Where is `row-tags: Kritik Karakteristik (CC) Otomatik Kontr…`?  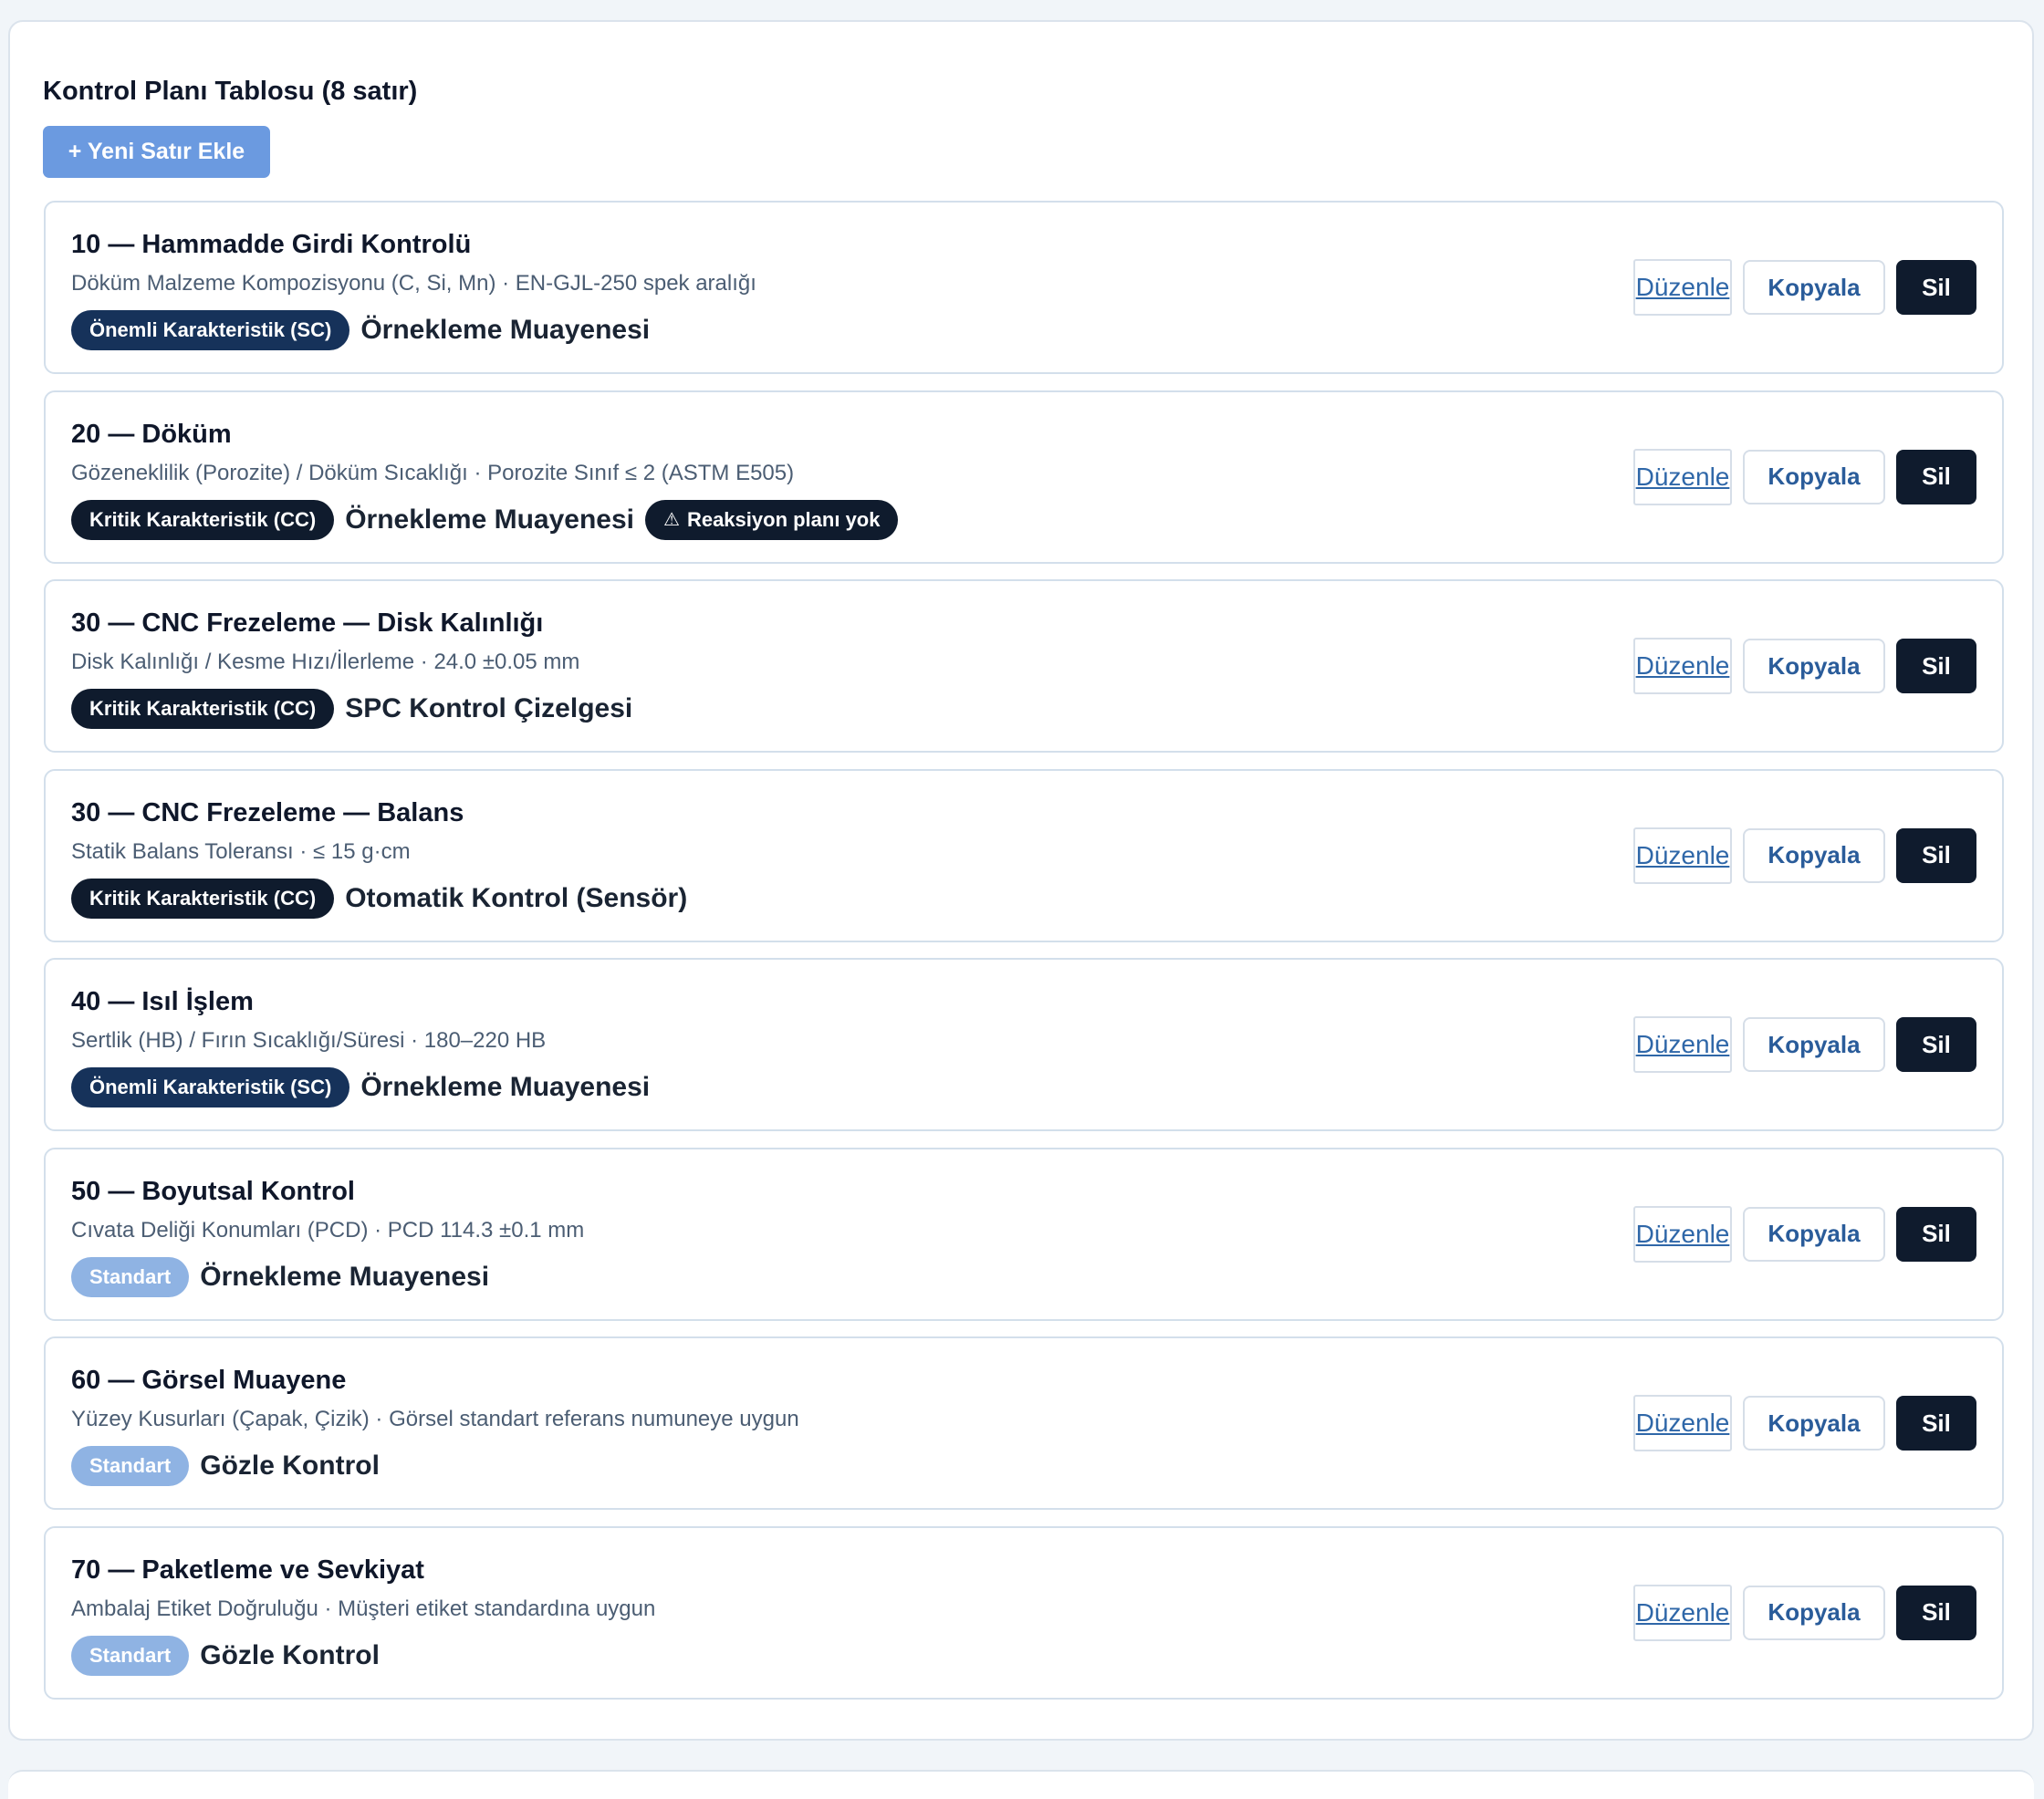 row-tags: Kritik Karakteristik (CC) Otomatik Kontr… is located at coordinates (379, 899).